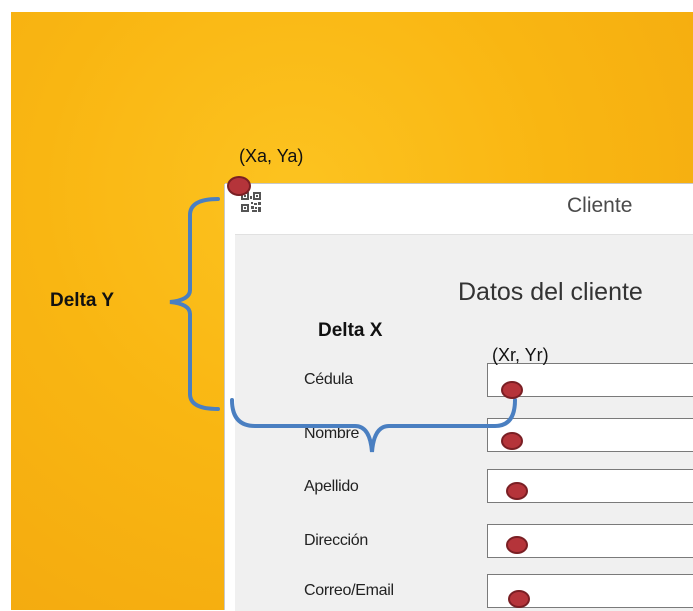  Describe the element at coordinates (332, 433) in the screenshot. I see `label-nombre: Nombre` at that location.